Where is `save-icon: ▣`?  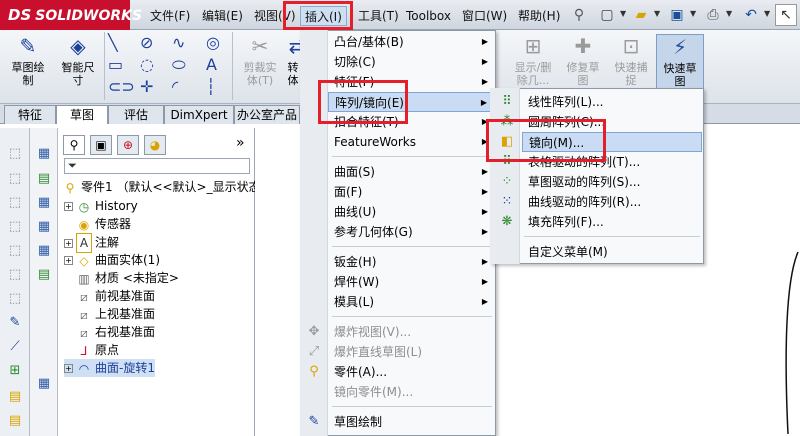 save-icon: ▣ is located at coordinates (677, 15).